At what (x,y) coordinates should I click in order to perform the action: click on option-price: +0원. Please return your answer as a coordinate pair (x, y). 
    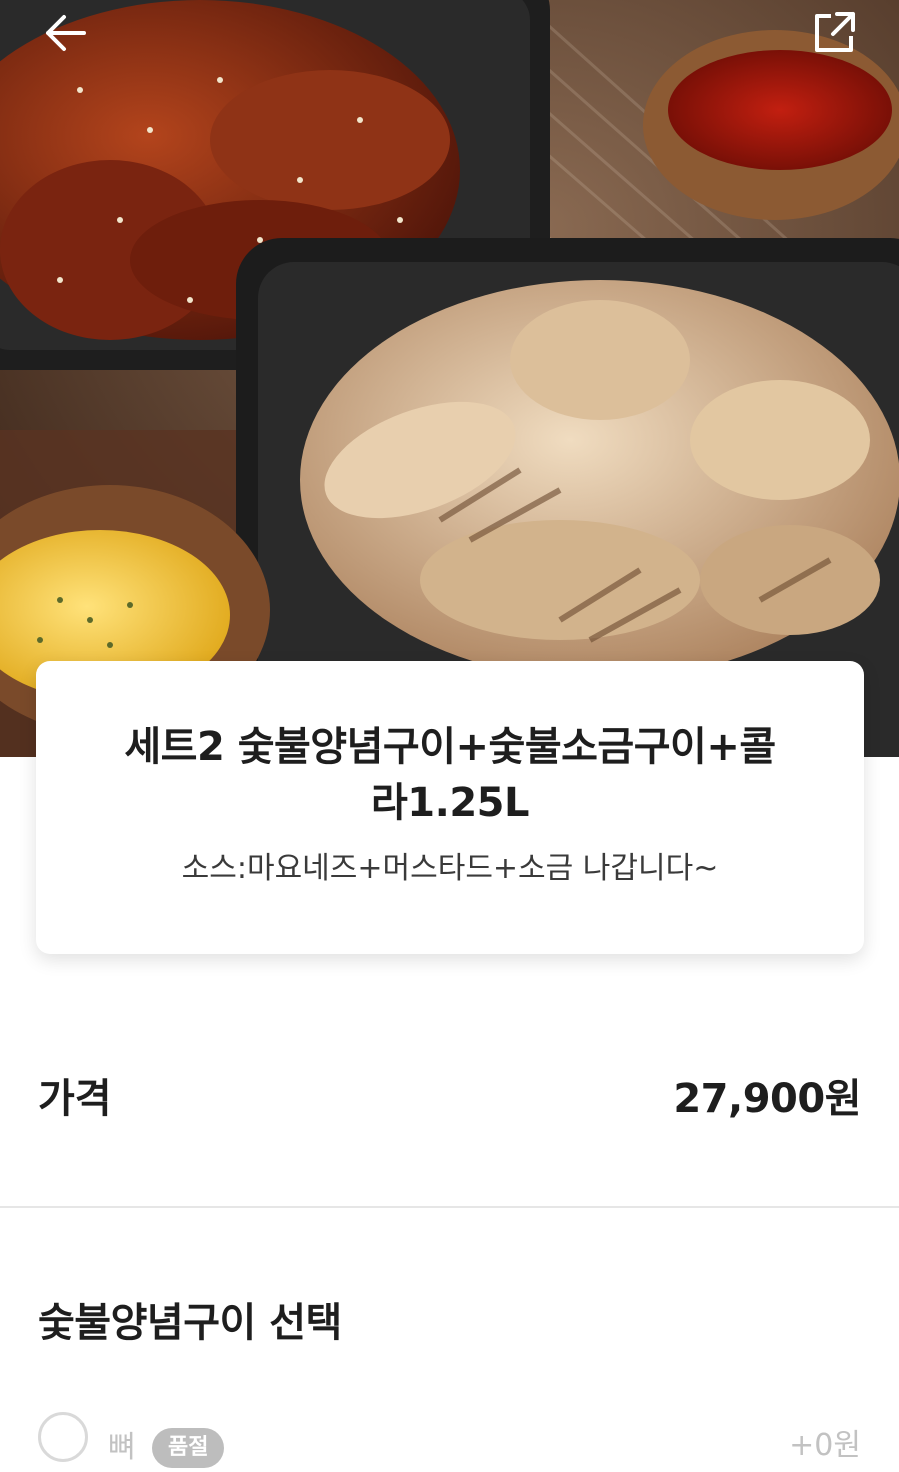
    Looking at the image, I should click on (825, 1445).